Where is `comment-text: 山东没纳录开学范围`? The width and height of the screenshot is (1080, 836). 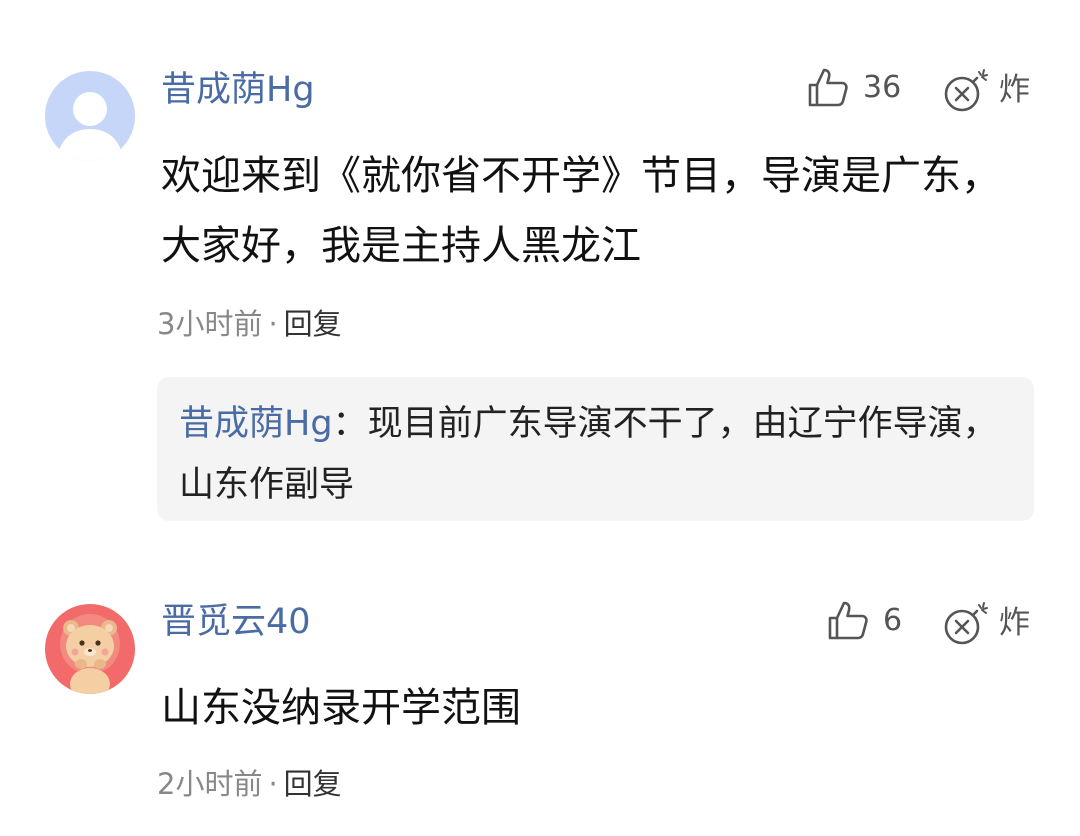 comment-text: 山东没纳录开学范围 is located at coordinates (341, 708).